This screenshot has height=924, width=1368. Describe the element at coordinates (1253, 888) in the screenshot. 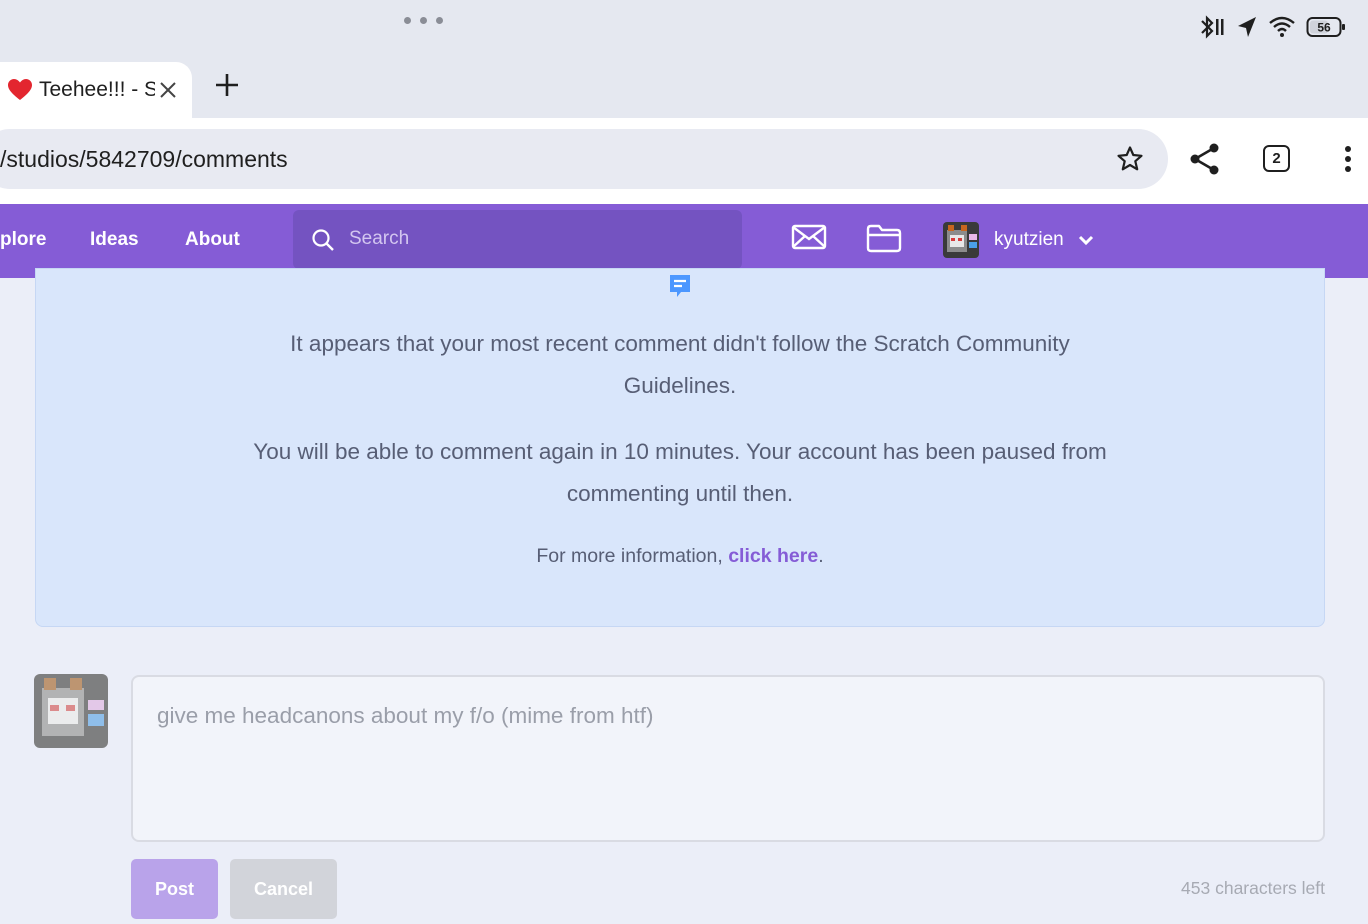

I see `characters-left-counter: 453 characters left` at that location.